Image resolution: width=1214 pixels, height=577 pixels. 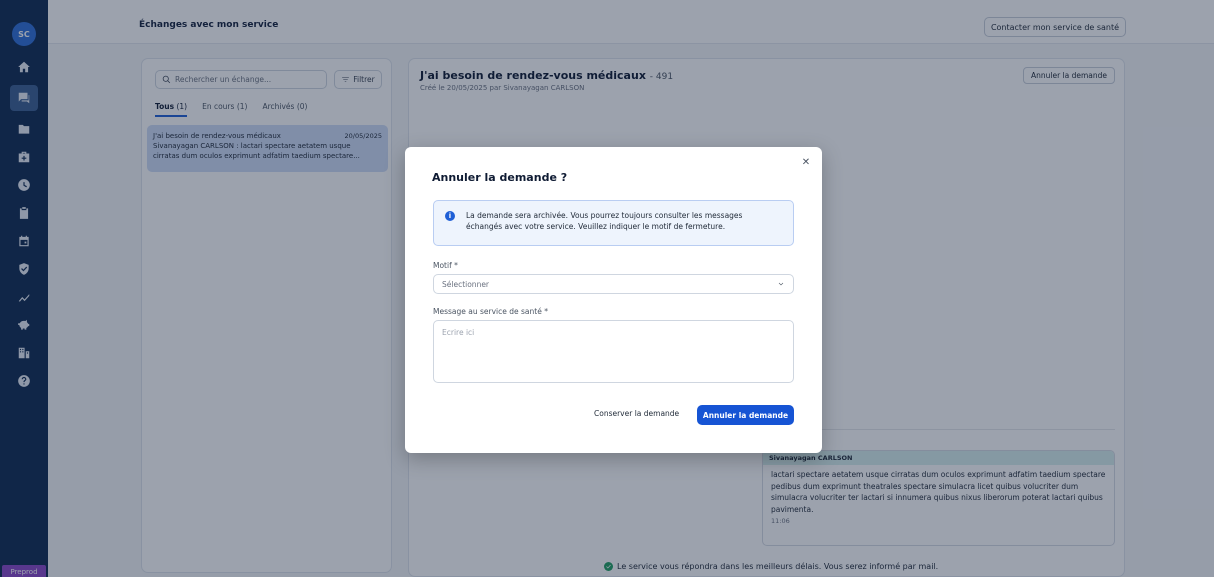 What do you see at coordinates (466, 284) in the screenshot?
I see `reason-select-value: Sélectionner` at bounding box center [466, 284].